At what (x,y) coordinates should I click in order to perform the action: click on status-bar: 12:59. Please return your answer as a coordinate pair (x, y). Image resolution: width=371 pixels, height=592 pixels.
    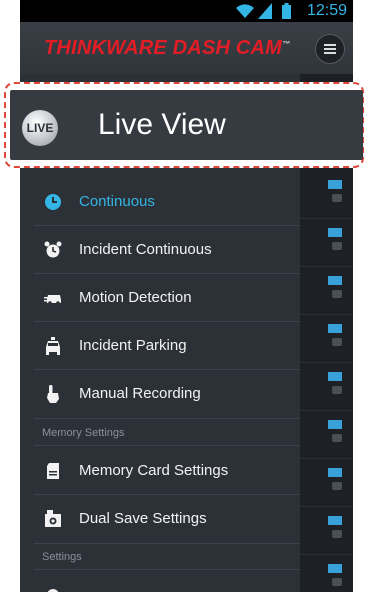
    Looking at the image, I should click on (186, 11).